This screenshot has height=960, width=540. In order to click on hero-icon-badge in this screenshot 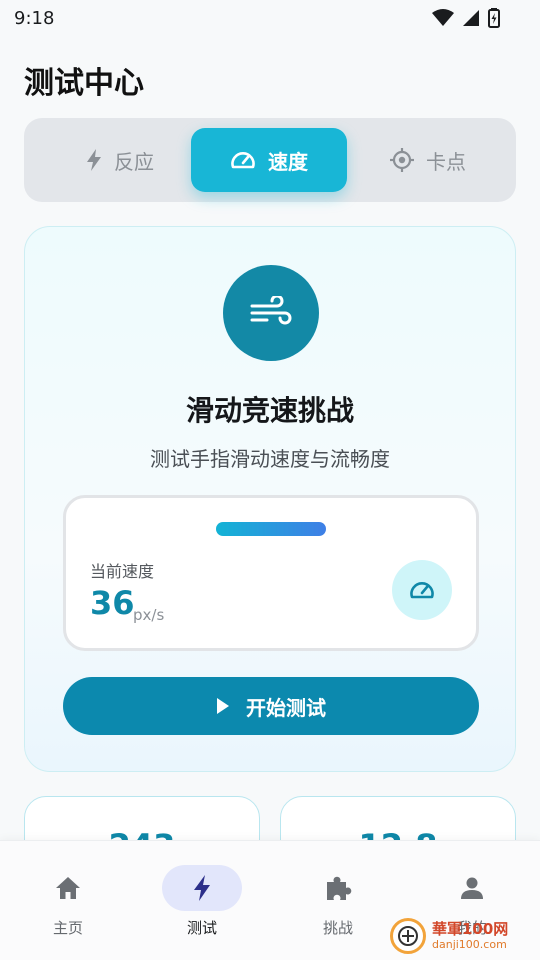, I will do `click(271, 313)`.